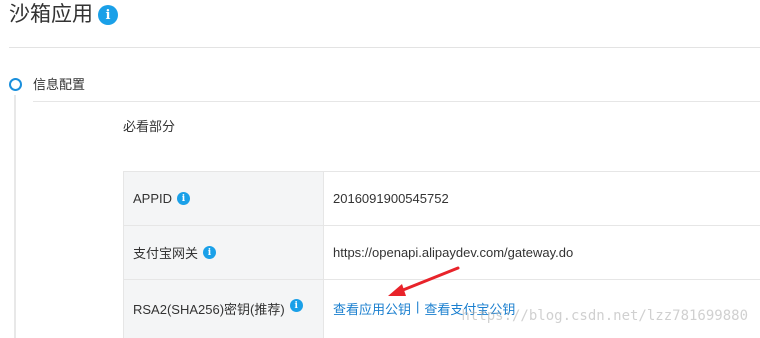 The image size is (760, 338). I want to click on gateway-value: https://openapi.alipaydev.com/gateway.do, so click(453, 252).